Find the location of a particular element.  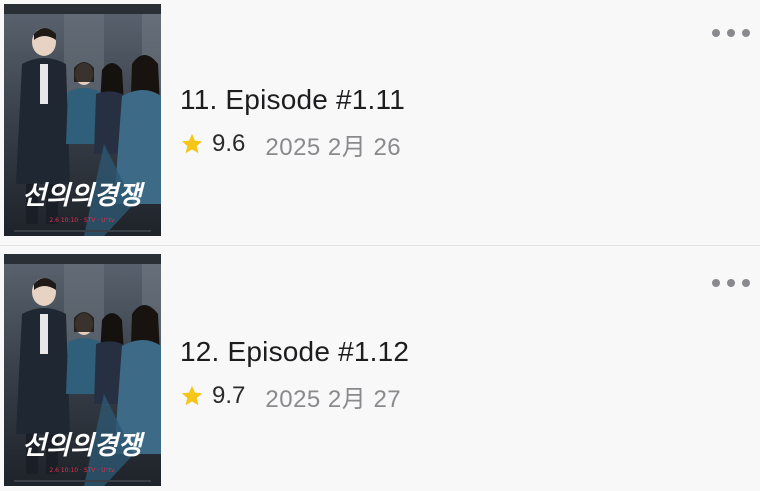

episode-meta: 9.6 2025 2月 26 is located at coordinates (290, 145).